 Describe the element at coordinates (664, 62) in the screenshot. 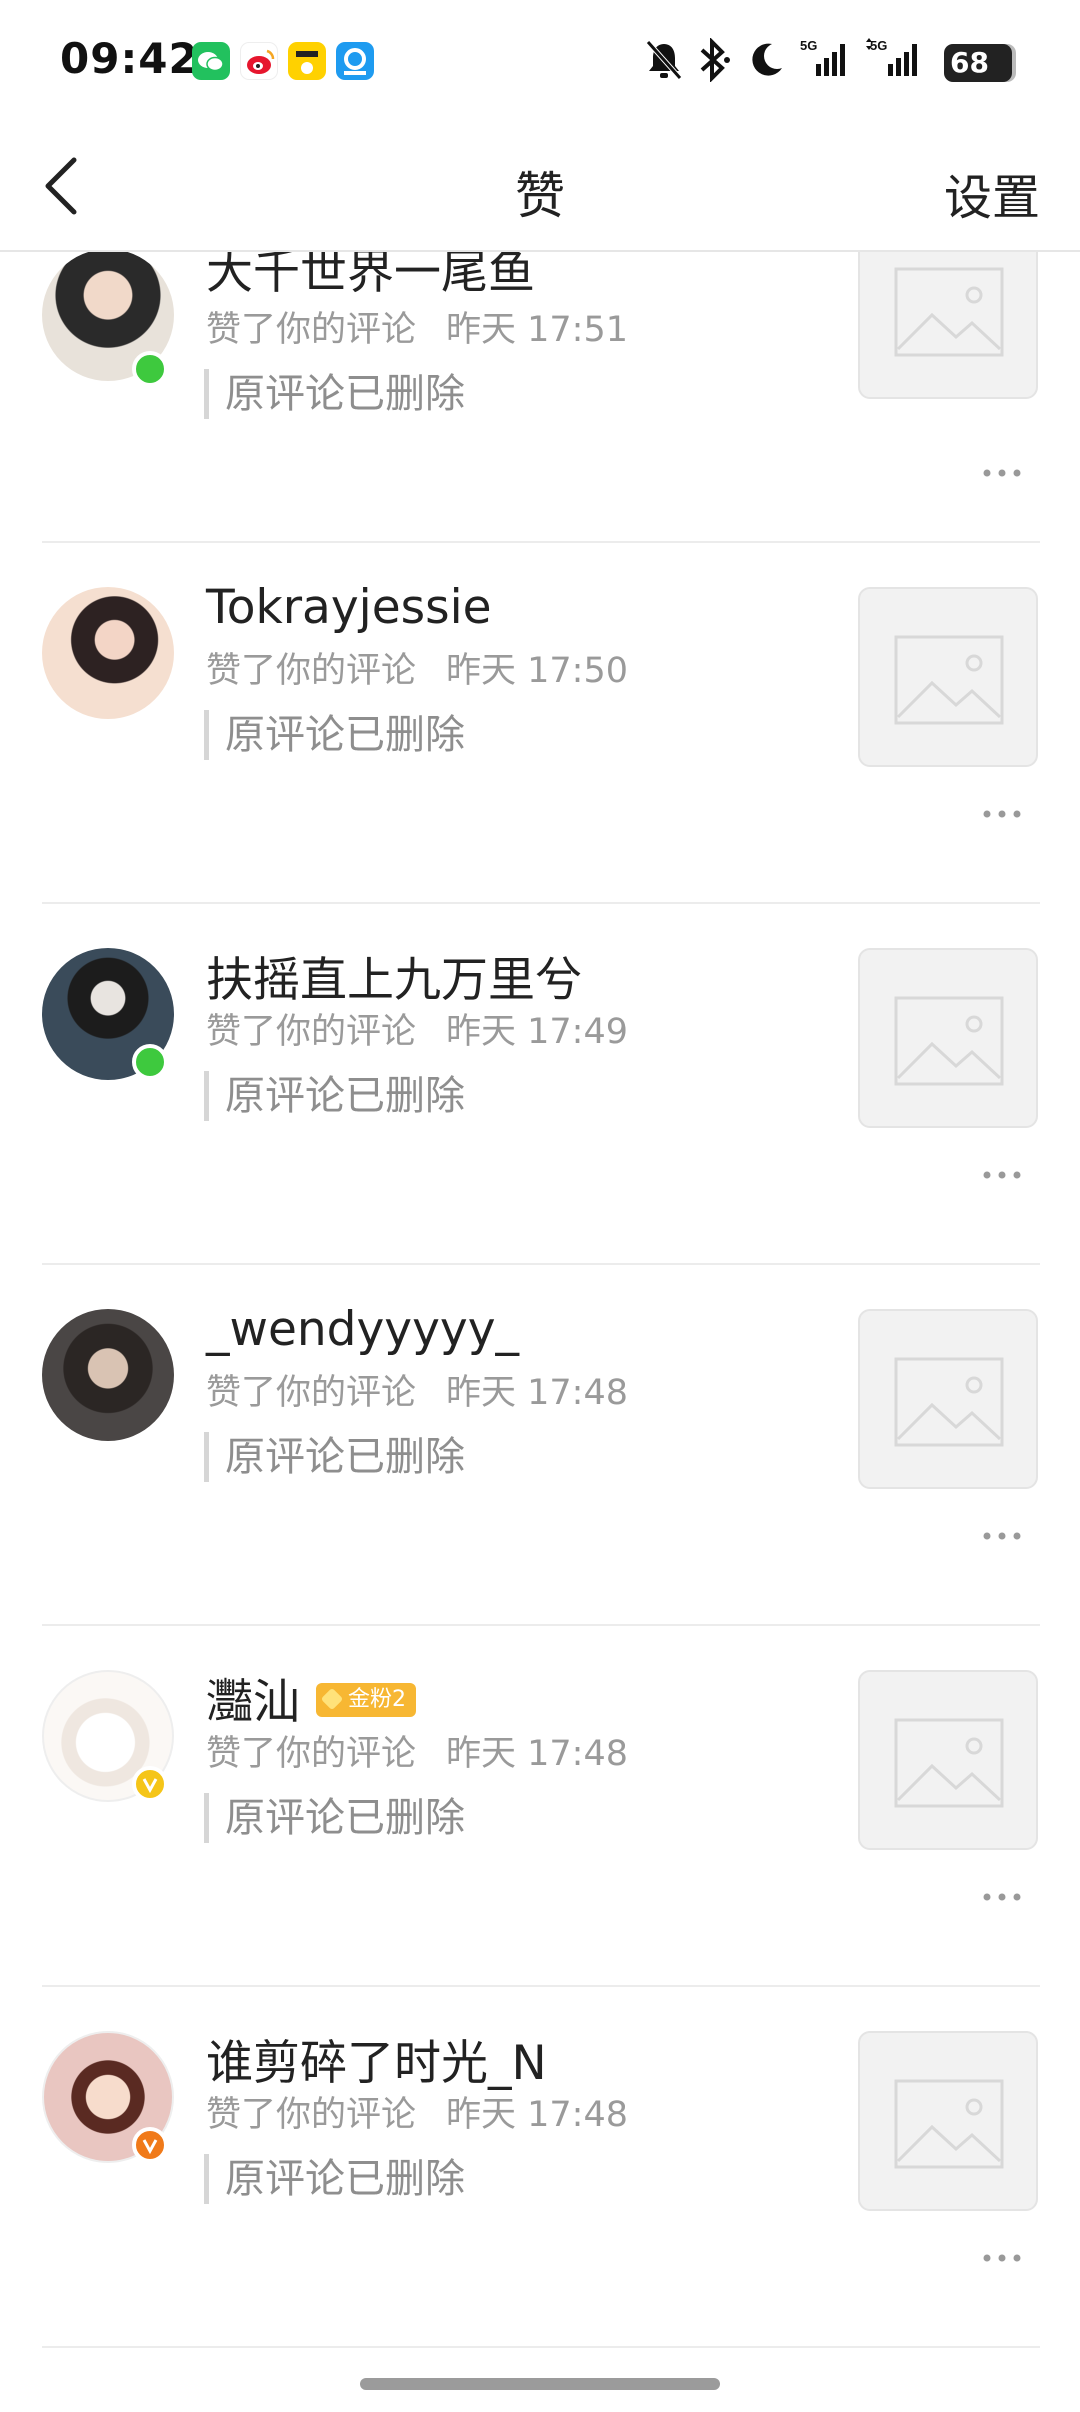

I see `mute-icon` at that location.